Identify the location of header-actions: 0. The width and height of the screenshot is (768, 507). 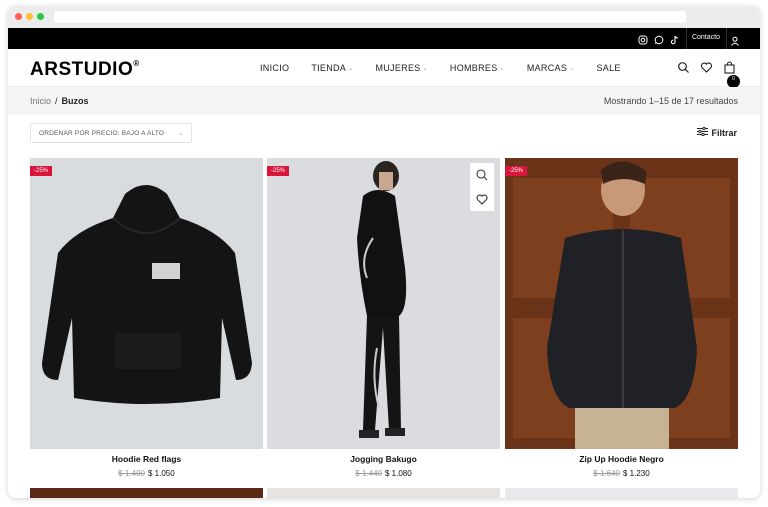
(708, 74).